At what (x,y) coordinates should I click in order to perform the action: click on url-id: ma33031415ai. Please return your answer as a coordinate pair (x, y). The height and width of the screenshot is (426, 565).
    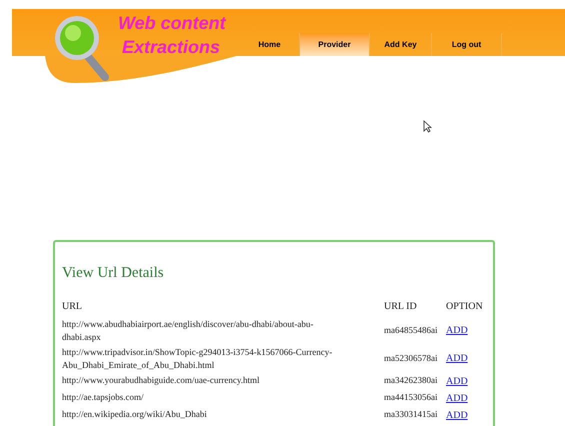
    Looking at the image, I should click on (411, 414).